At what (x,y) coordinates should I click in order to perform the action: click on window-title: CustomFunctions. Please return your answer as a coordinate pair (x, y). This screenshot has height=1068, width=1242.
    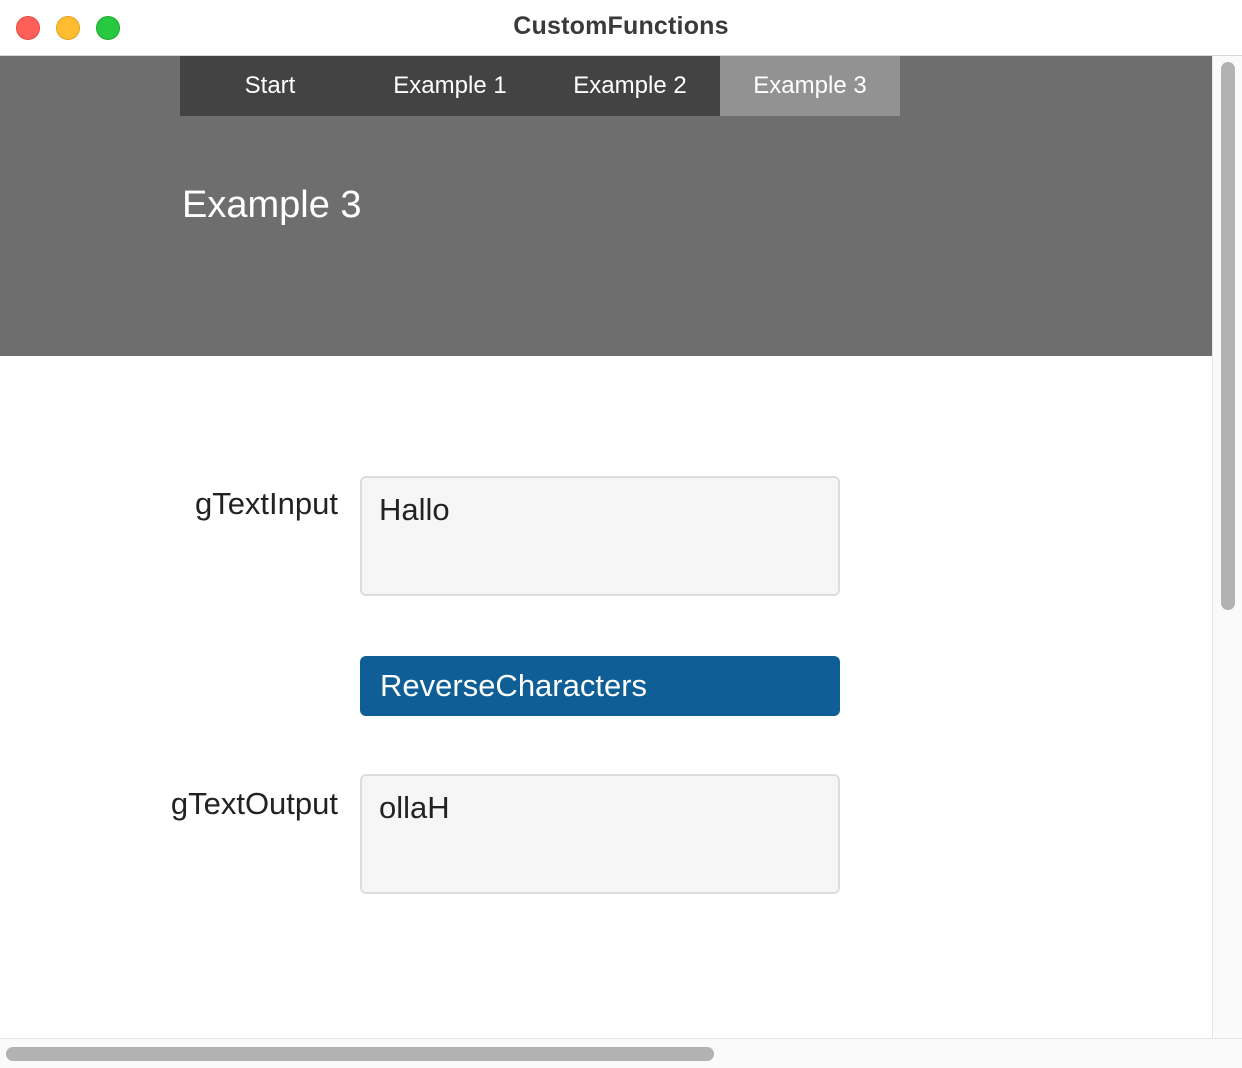
    Looking at the image, I should click on (621, 26).